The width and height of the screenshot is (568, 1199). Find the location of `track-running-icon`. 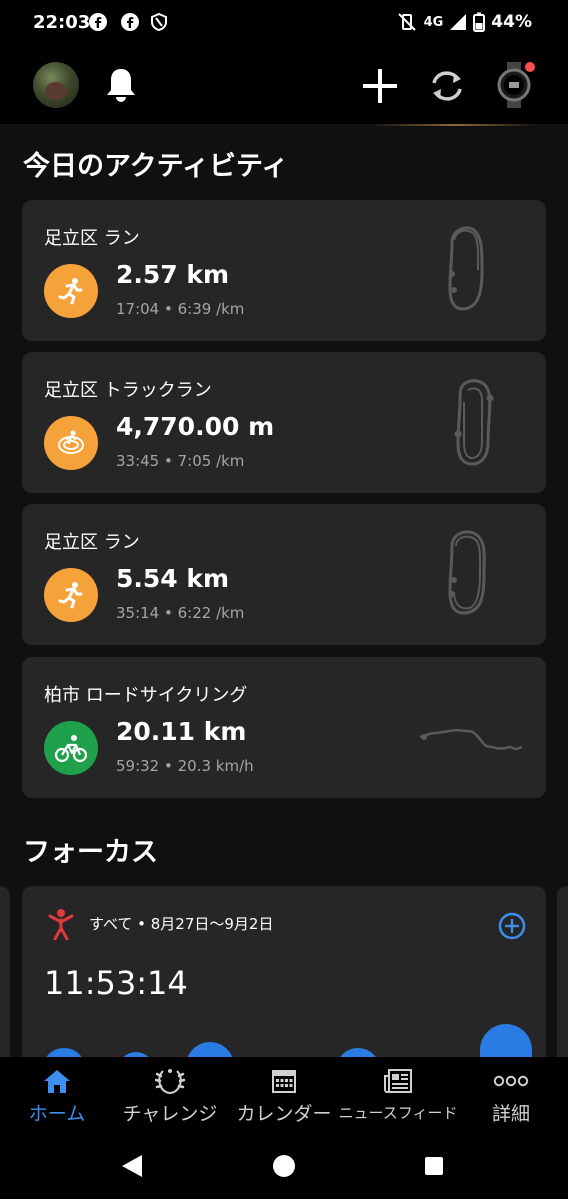

track-running-icon is located at coordinates (71, 442).